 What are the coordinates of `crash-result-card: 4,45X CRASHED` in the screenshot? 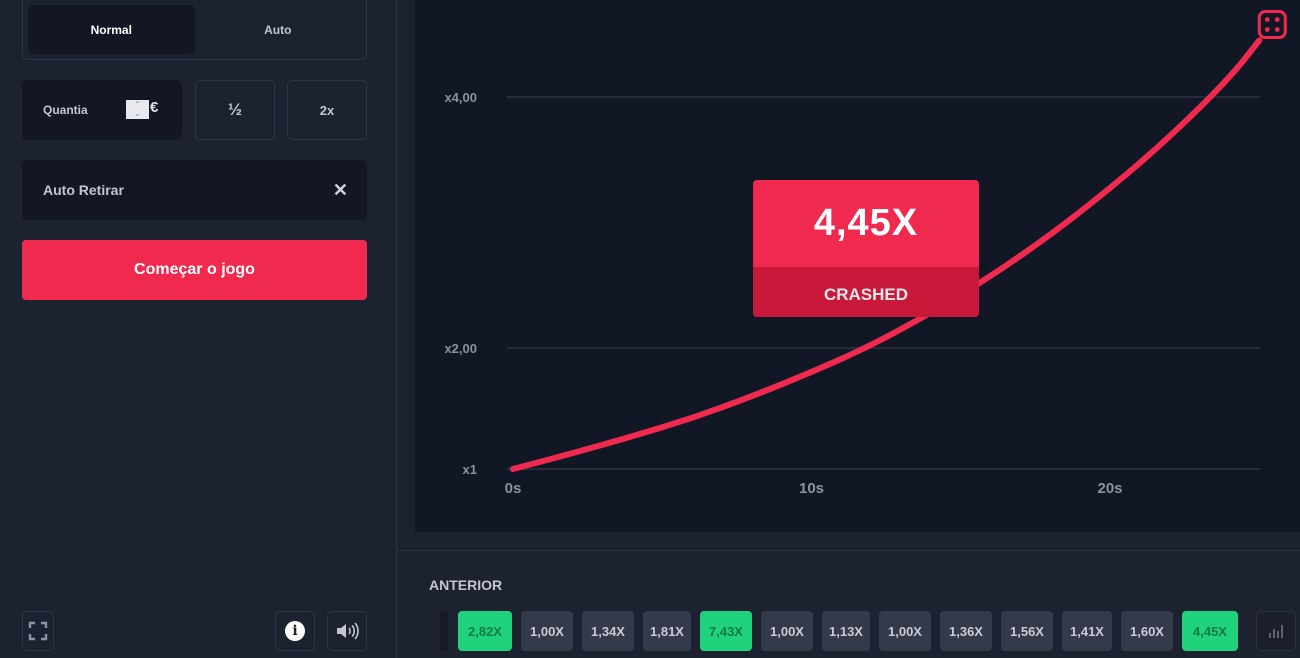 It's located at (866, 248).